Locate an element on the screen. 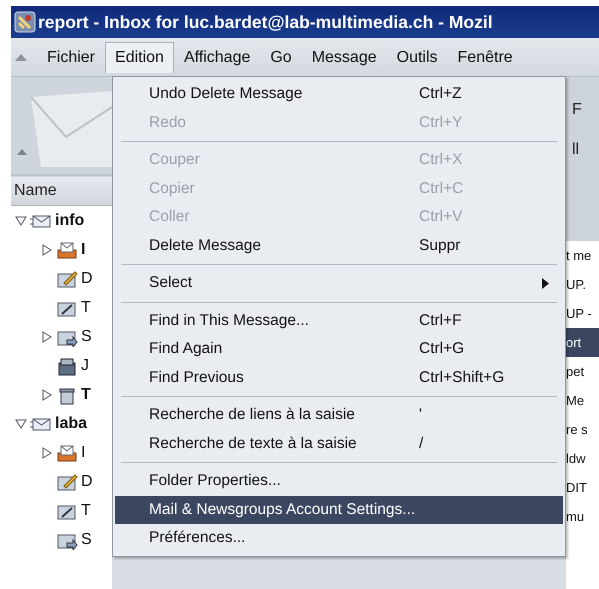  menu-item: Find Previous Ctrl+Shift+G is located at coordinates (339, 378).